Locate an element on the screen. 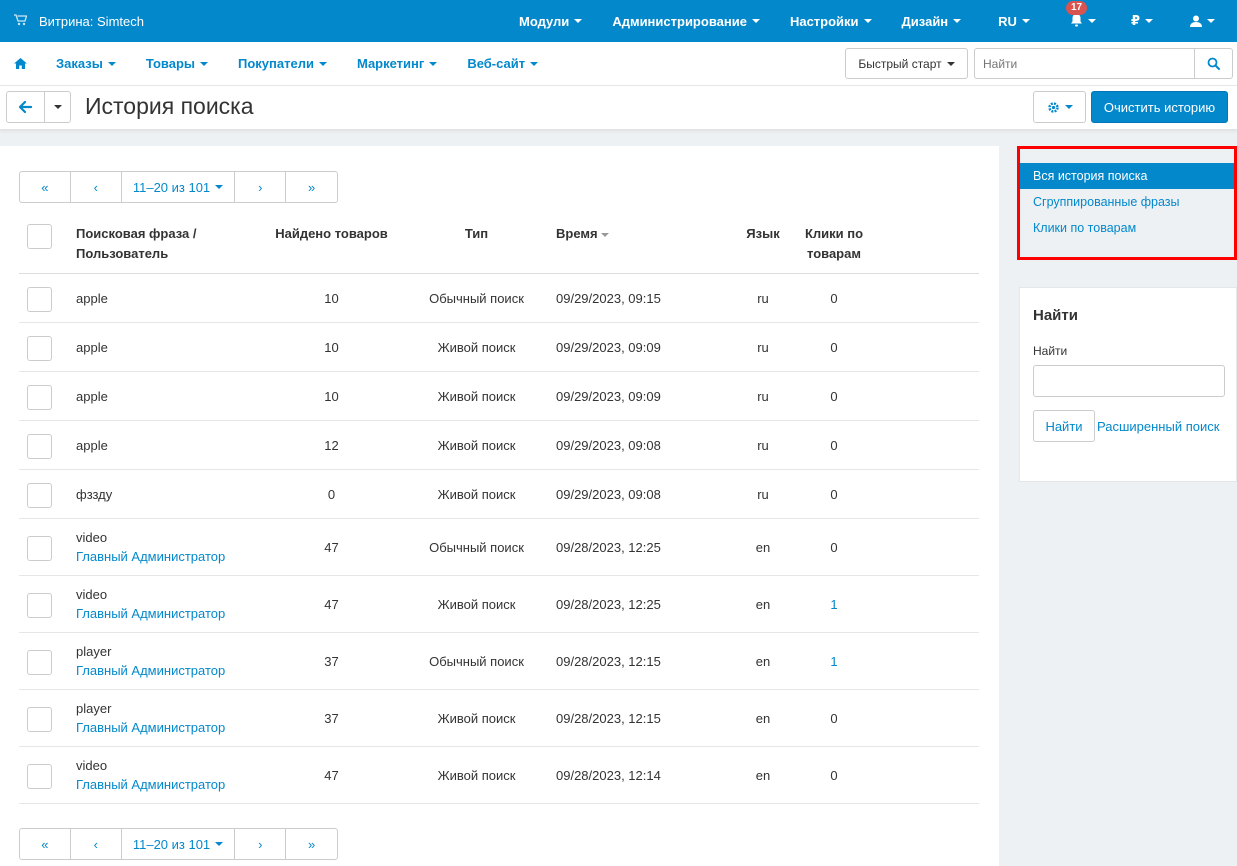 This screenshot has height=866, width=1237. sidebar-search-panel: Найти Найти Найти Расширенный поиск is located at coordinates (1128, 384).